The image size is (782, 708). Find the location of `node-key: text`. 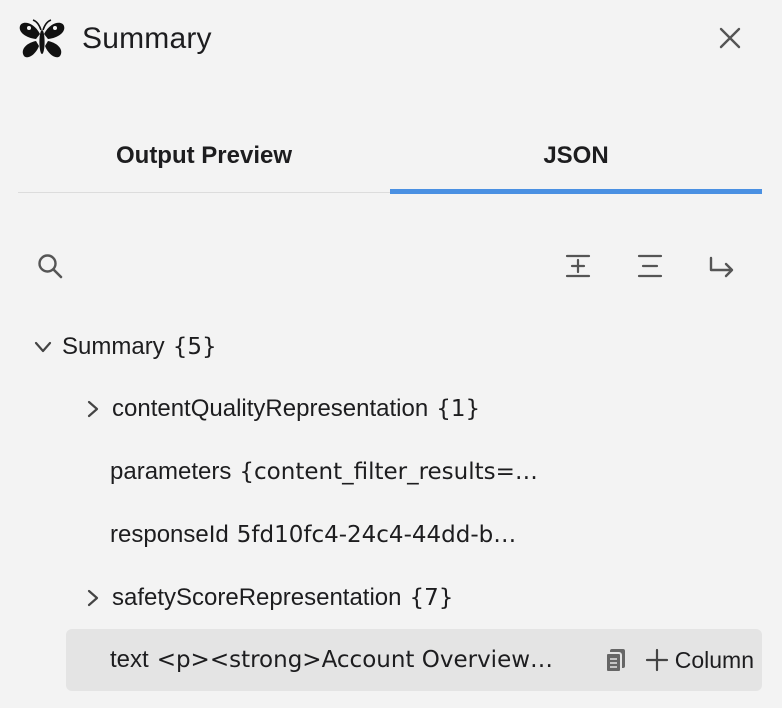

node-key: text is located at coordinates (129, 659).